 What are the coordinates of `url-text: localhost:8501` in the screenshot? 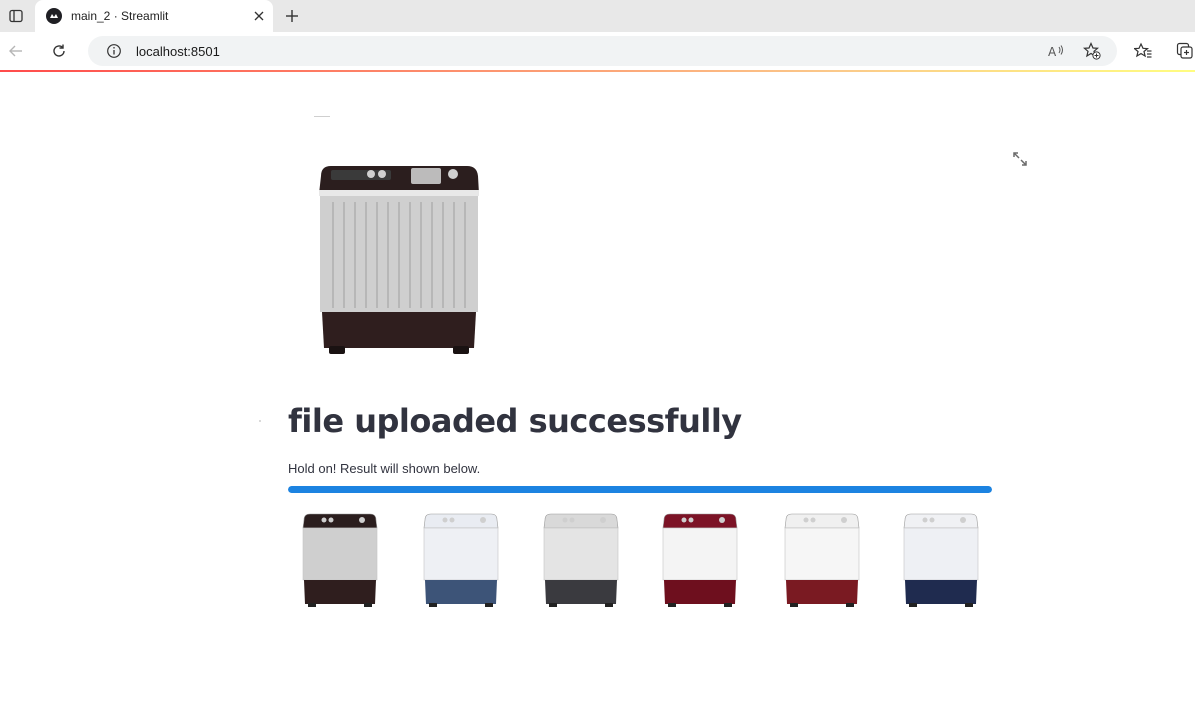 It's located at (178, 51).